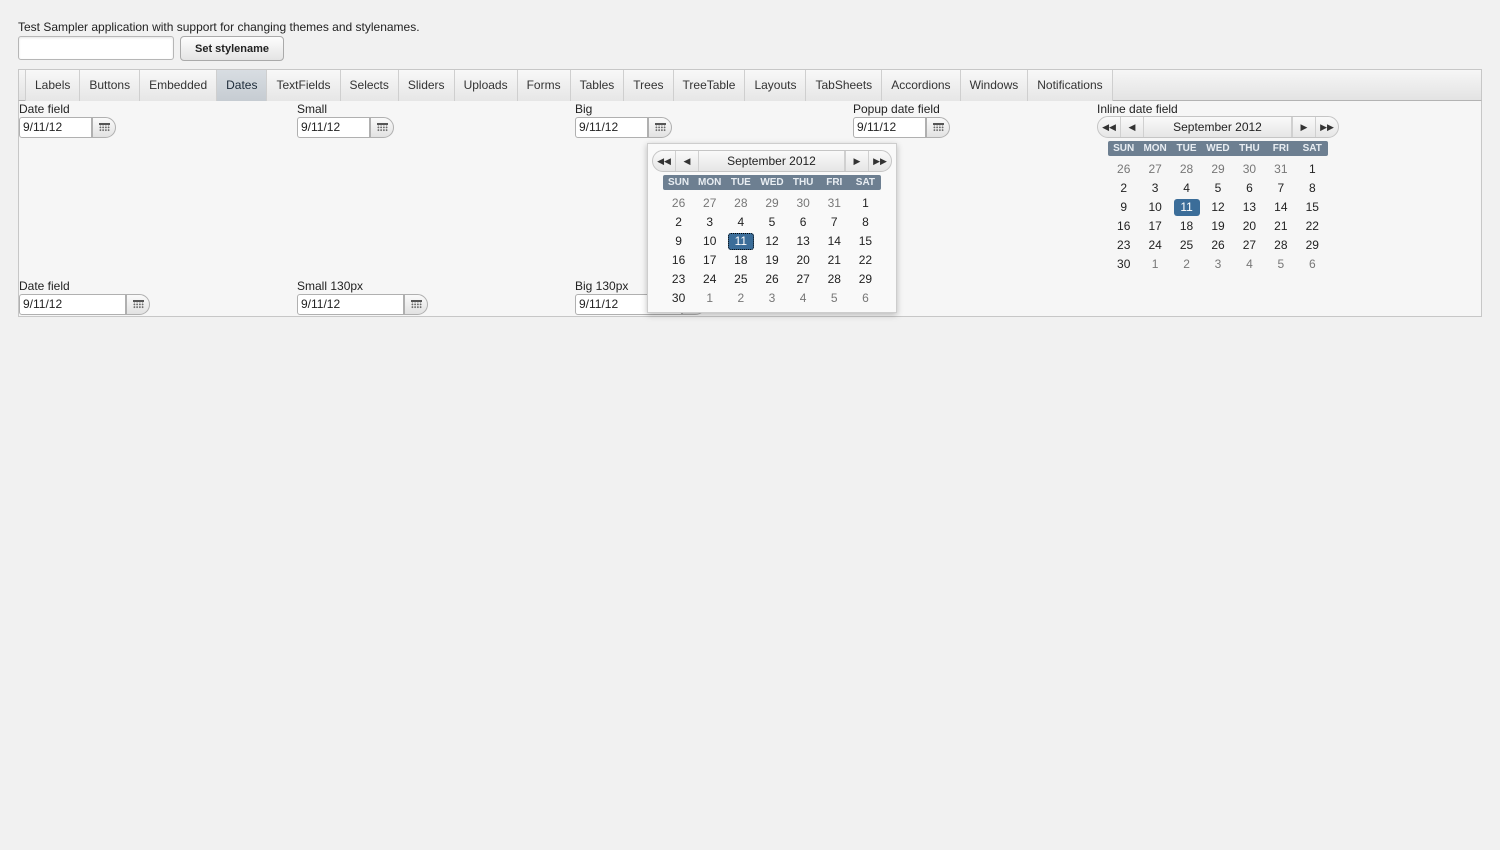 The height and width of the screenshot is (850, 1500). I want to click on big-calendar-button, so click(660, 127).